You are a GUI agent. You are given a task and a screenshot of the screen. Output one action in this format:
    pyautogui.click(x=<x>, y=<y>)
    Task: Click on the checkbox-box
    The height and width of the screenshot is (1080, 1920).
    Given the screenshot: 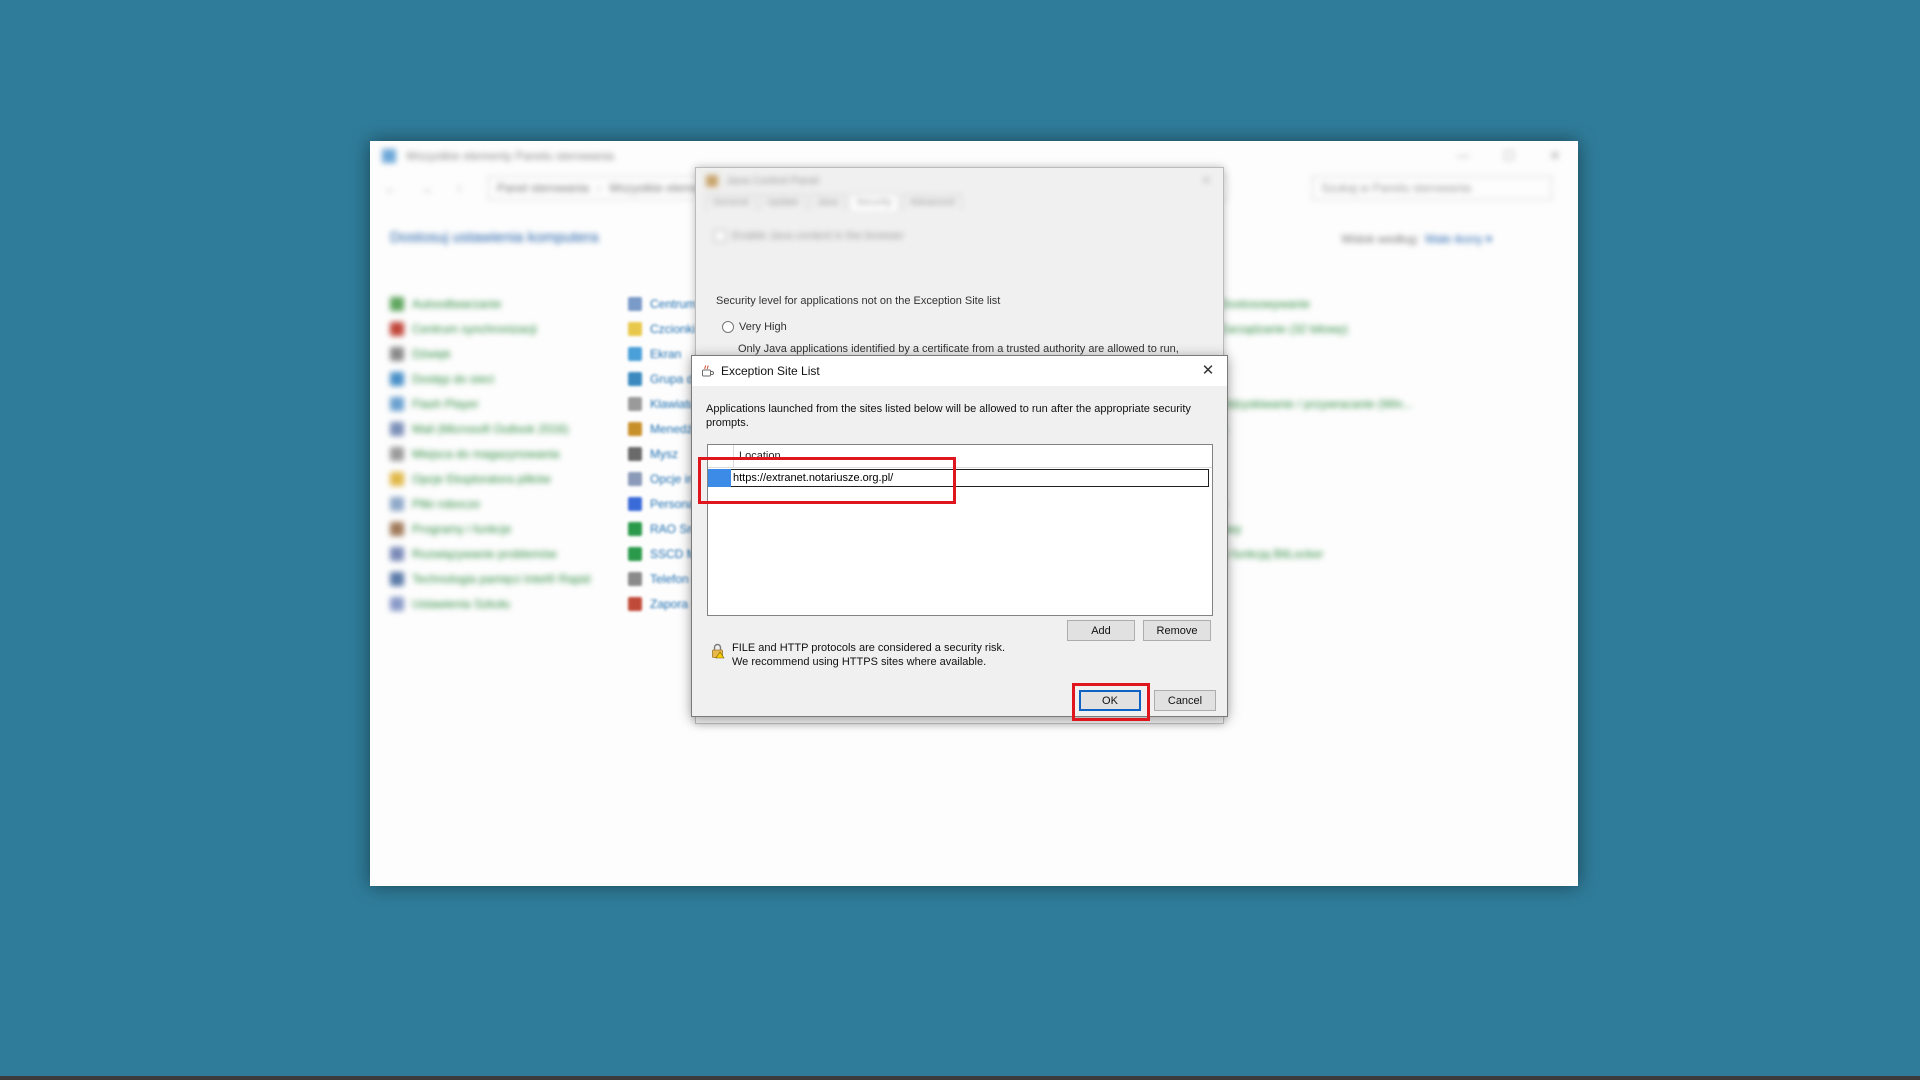 What is the action you would take?
    pyautogui.click(x=720, y=236)
    